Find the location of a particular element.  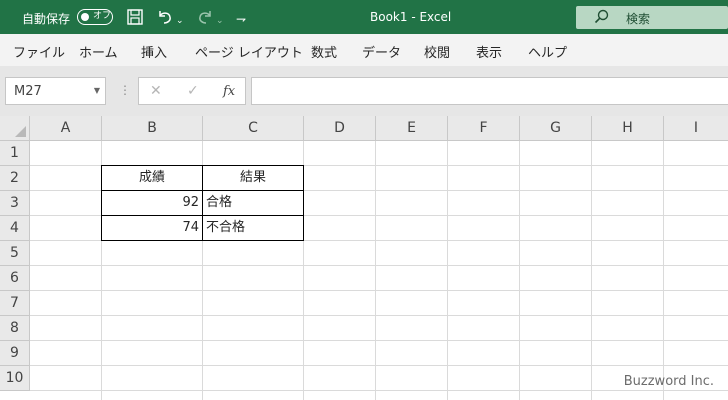

formula-bar: M27 ▼ ⋮ ✕ ✓ fx is located at coordinates (364, 91).